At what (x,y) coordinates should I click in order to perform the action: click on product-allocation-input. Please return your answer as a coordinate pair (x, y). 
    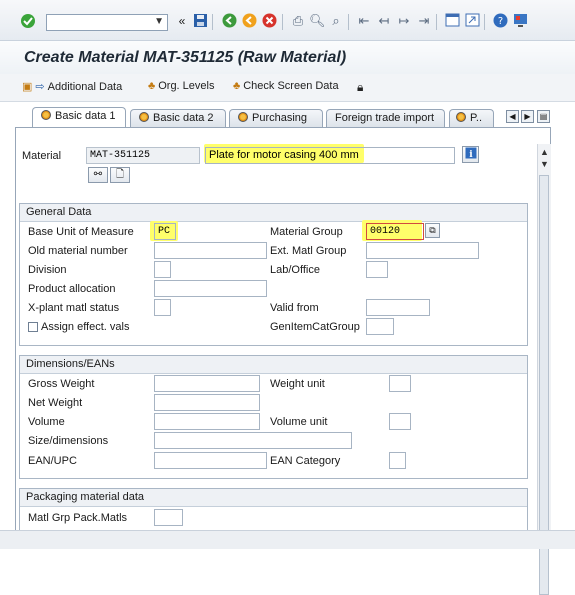
    Looking at the image, I should click on (210, 288).